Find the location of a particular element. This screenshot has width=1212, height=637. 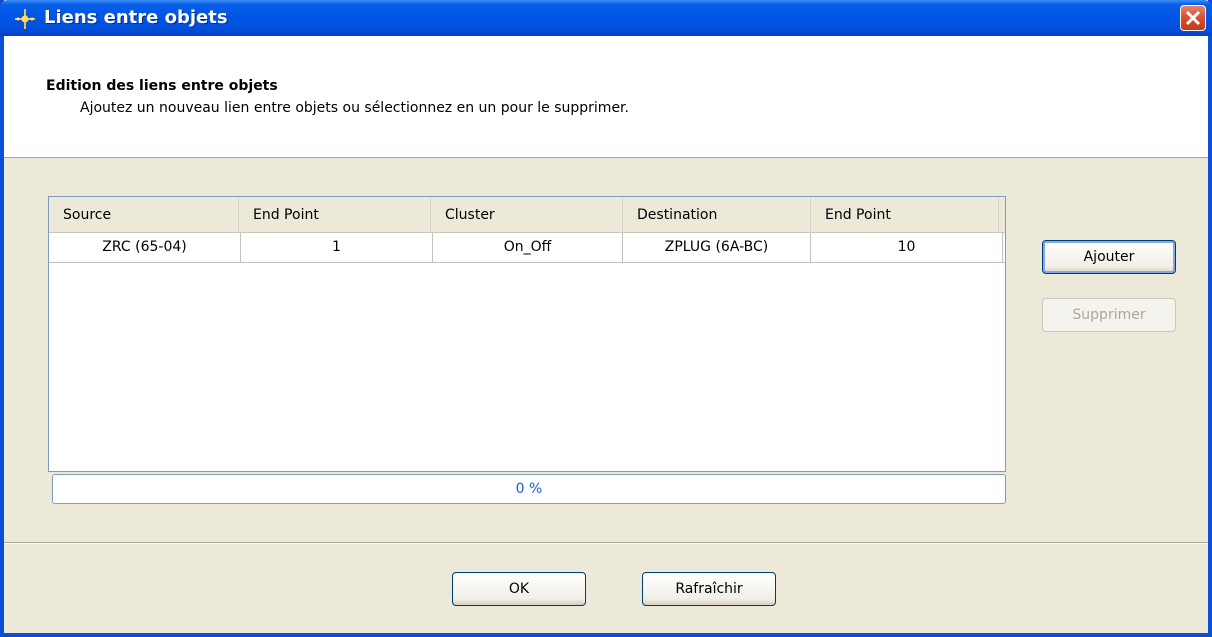

column-header-source-endpoint: End Point is located at coordinates (335, 215).